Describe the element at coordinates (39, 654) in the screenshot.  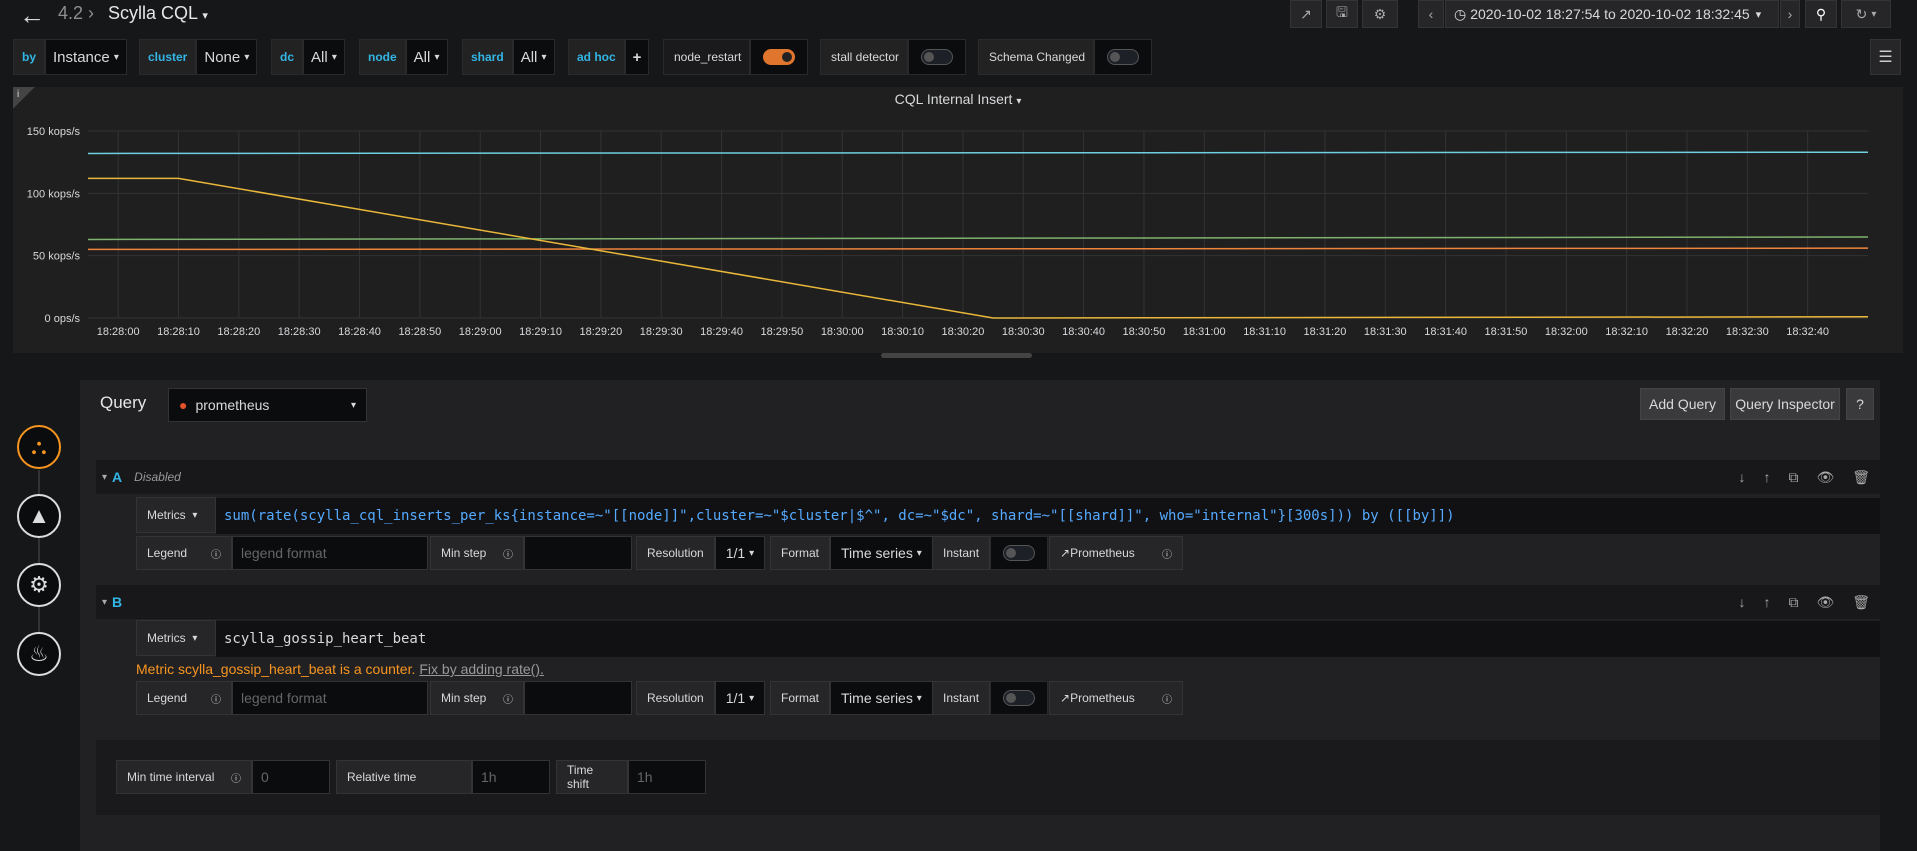
I see `alert-bell-icon: ♨` at that location.